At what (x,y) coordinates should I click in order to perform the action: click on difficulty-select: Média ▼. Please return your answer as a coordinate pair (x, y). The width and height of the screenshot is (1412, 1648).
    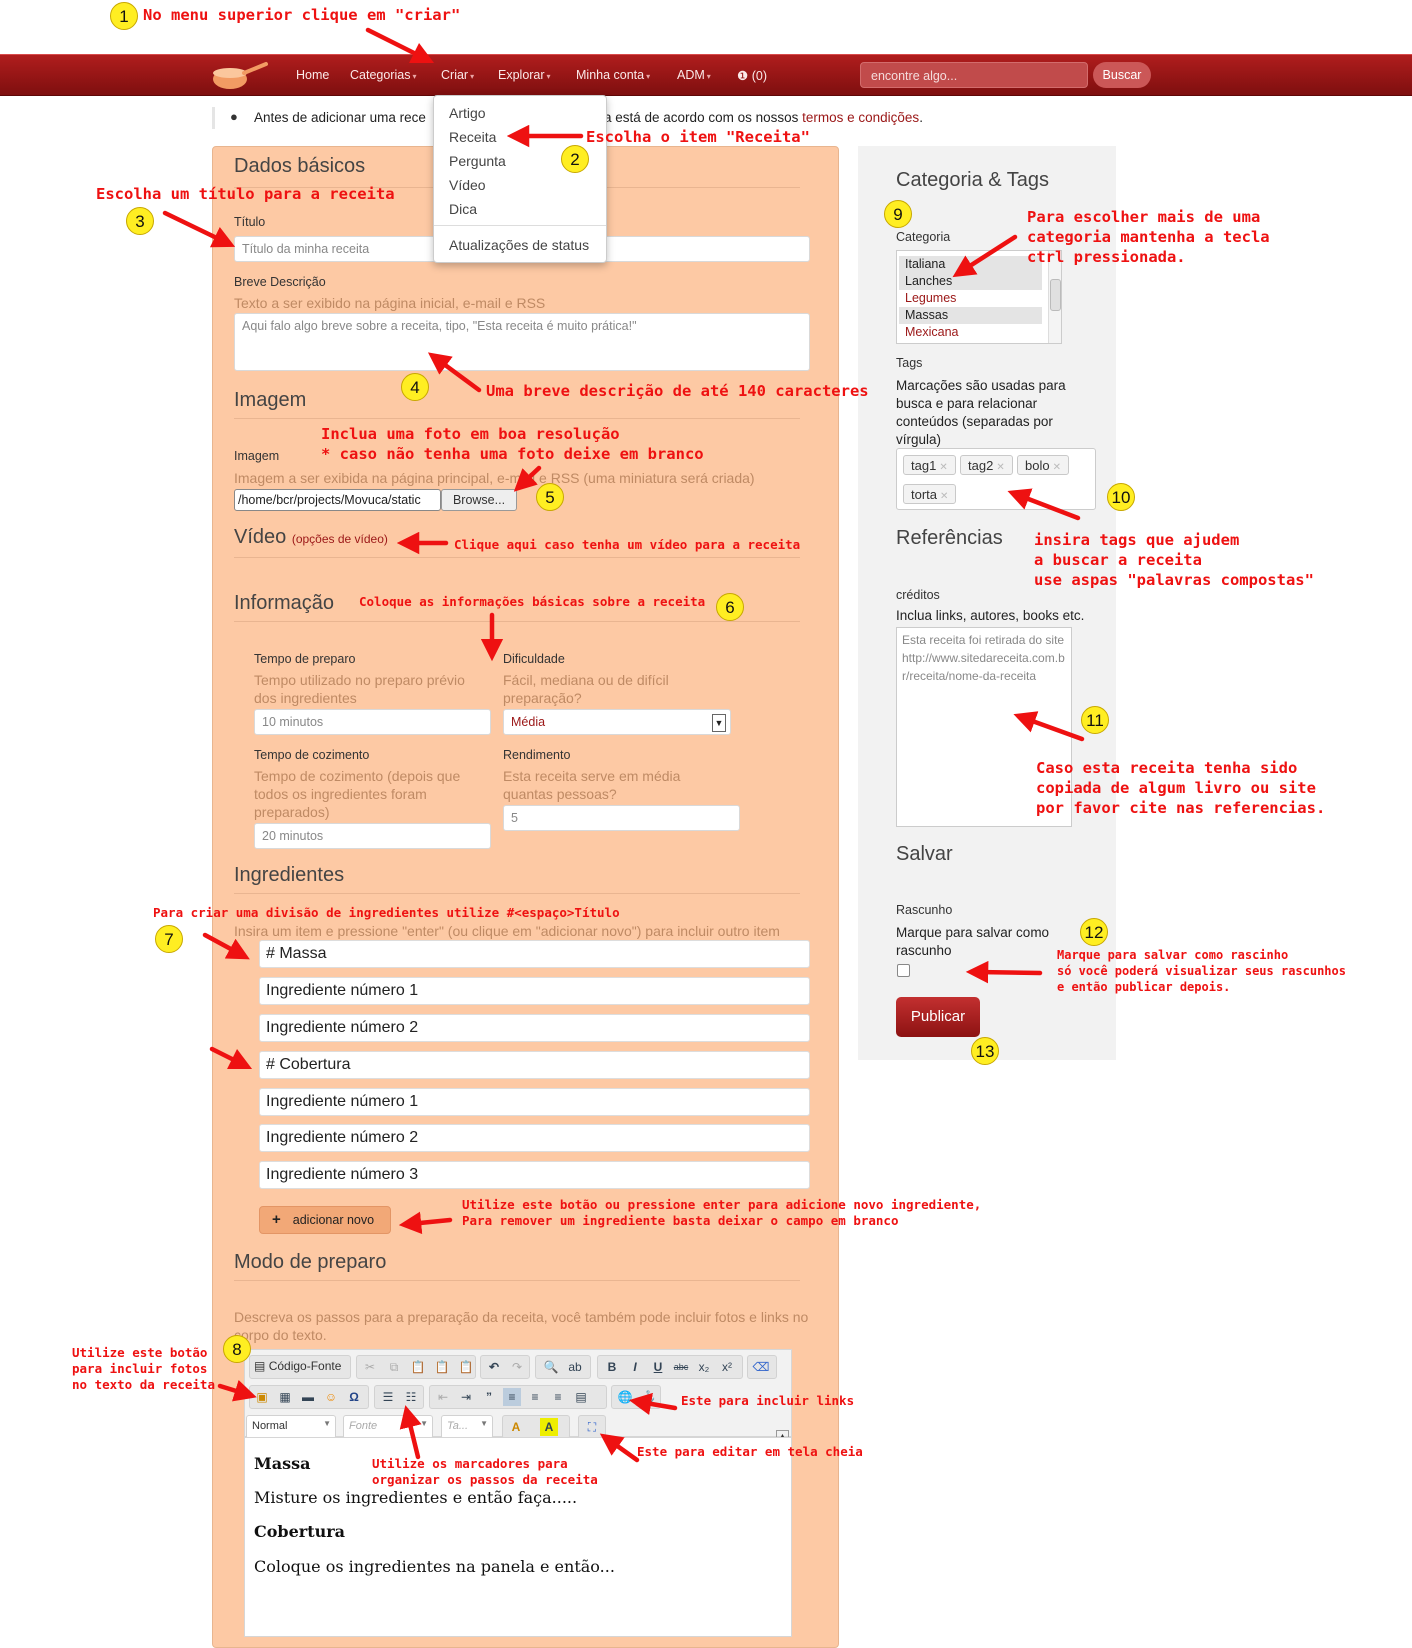
    Looking at the image, I should click on (617, 722).